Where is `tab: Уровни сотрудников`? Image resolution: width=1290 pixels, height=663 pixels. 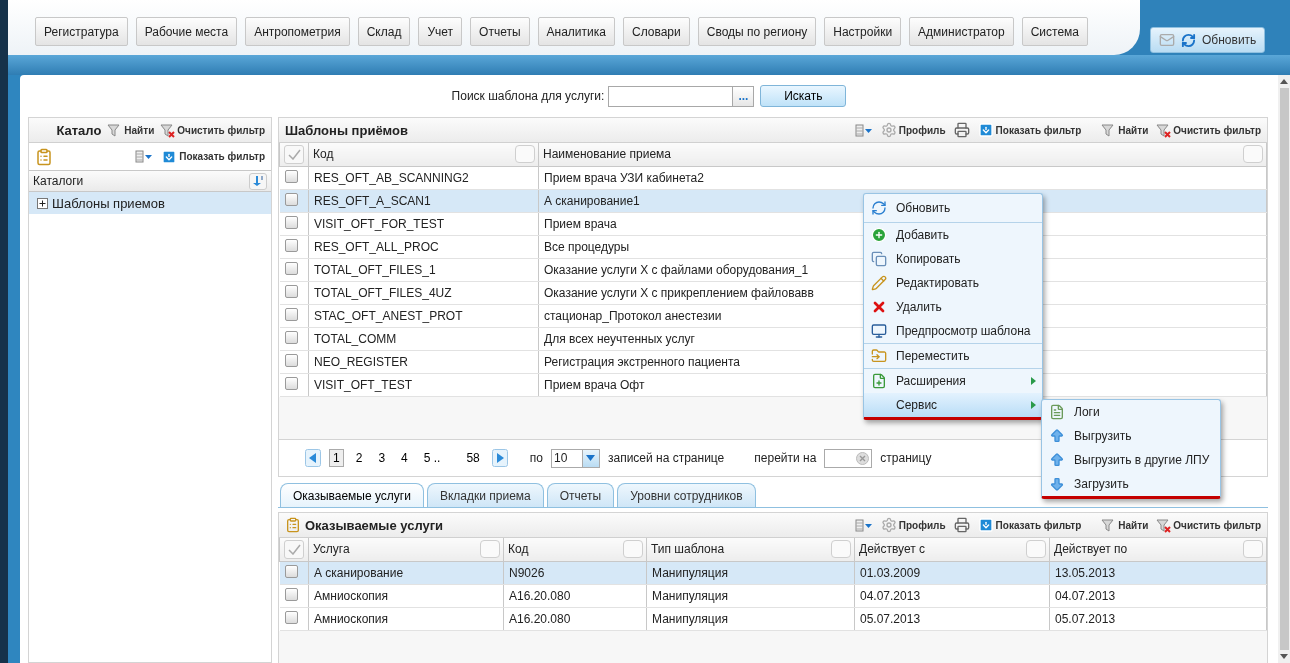 tab: Уровни сотрудников is located at coordinates (686, 495).